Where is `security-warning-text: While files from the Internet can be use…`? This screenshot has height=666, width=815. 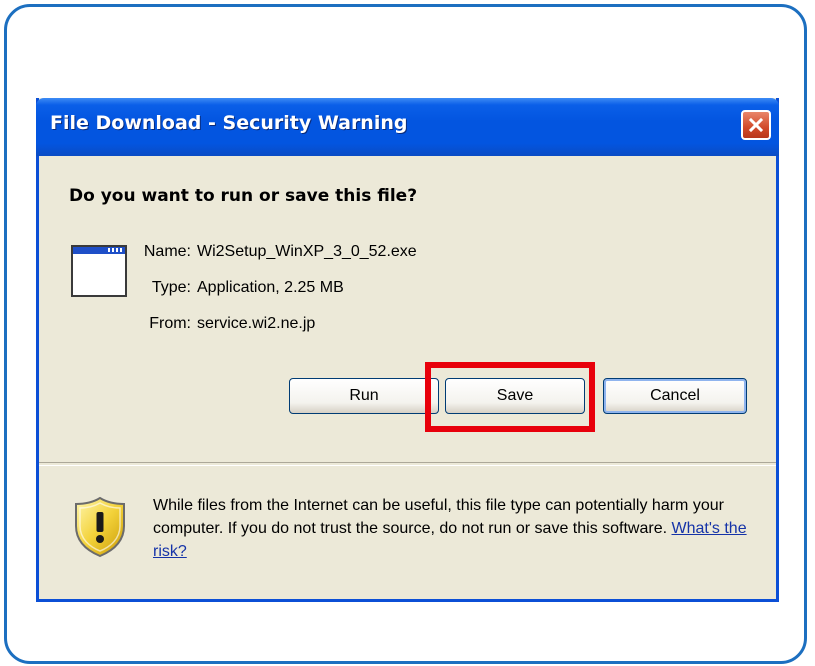
security-warning-text: While files from the Internet can be use… is located at coordinates (468, 528).